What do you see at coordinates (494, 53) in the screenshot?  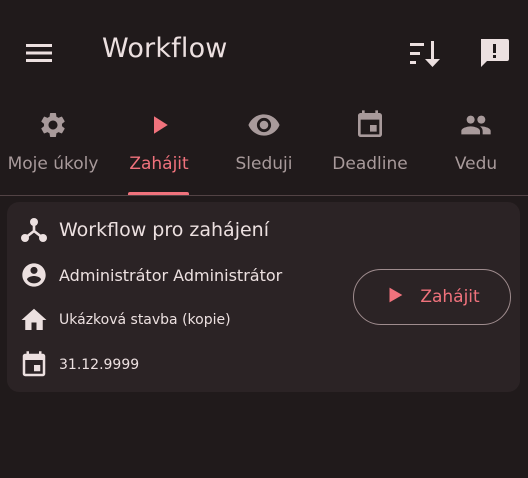 I see `feedback-icon` at bounding box center [494, 53].